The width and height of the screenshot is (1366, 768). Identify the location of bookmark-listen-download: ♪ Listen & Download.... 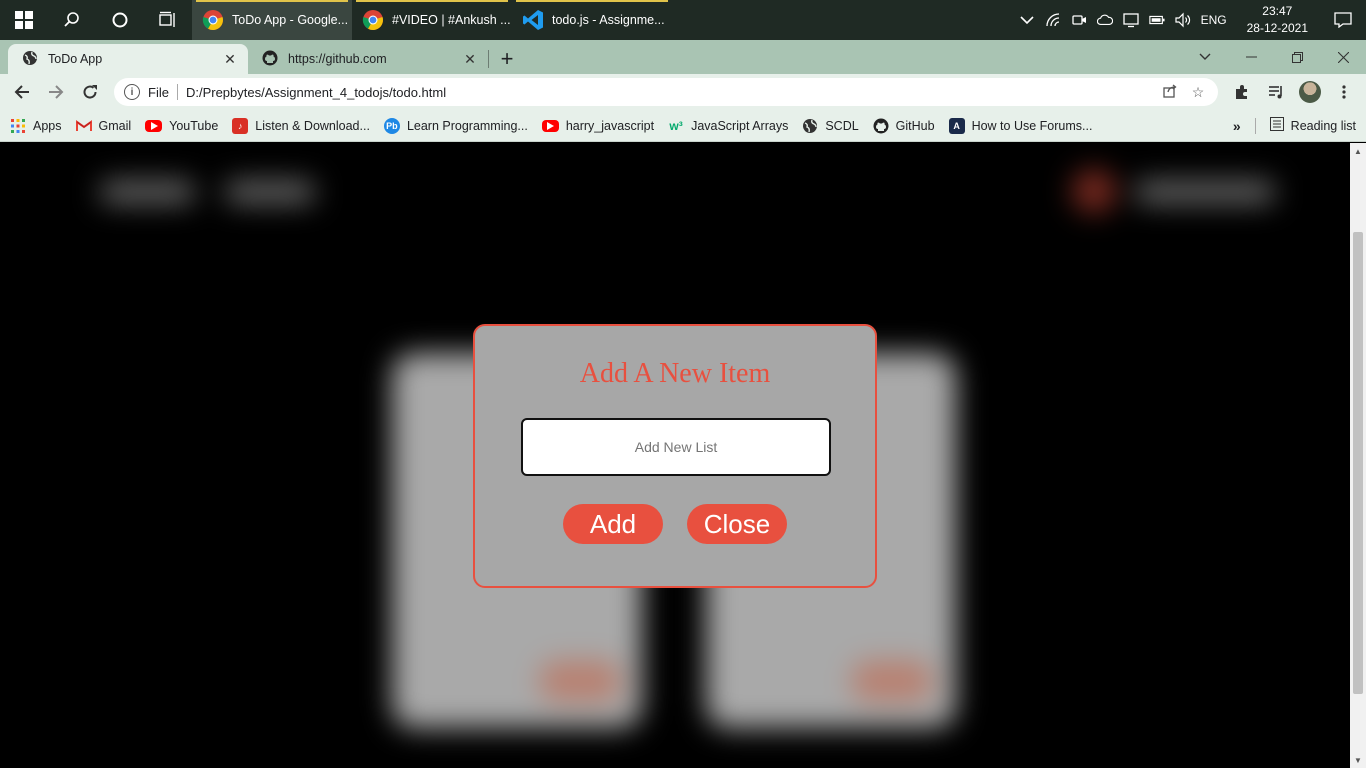
(301, 125).